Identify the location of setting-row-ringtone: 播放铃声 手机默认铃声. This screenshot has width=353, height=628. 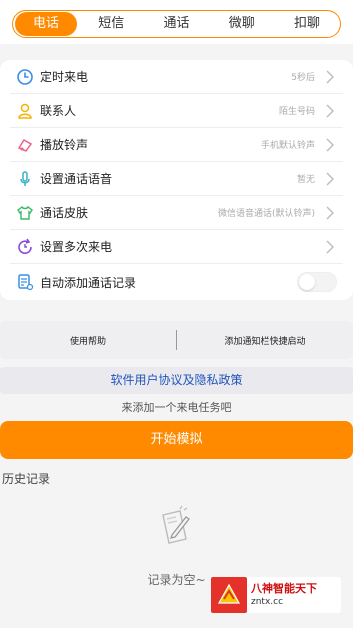
(176, 145).